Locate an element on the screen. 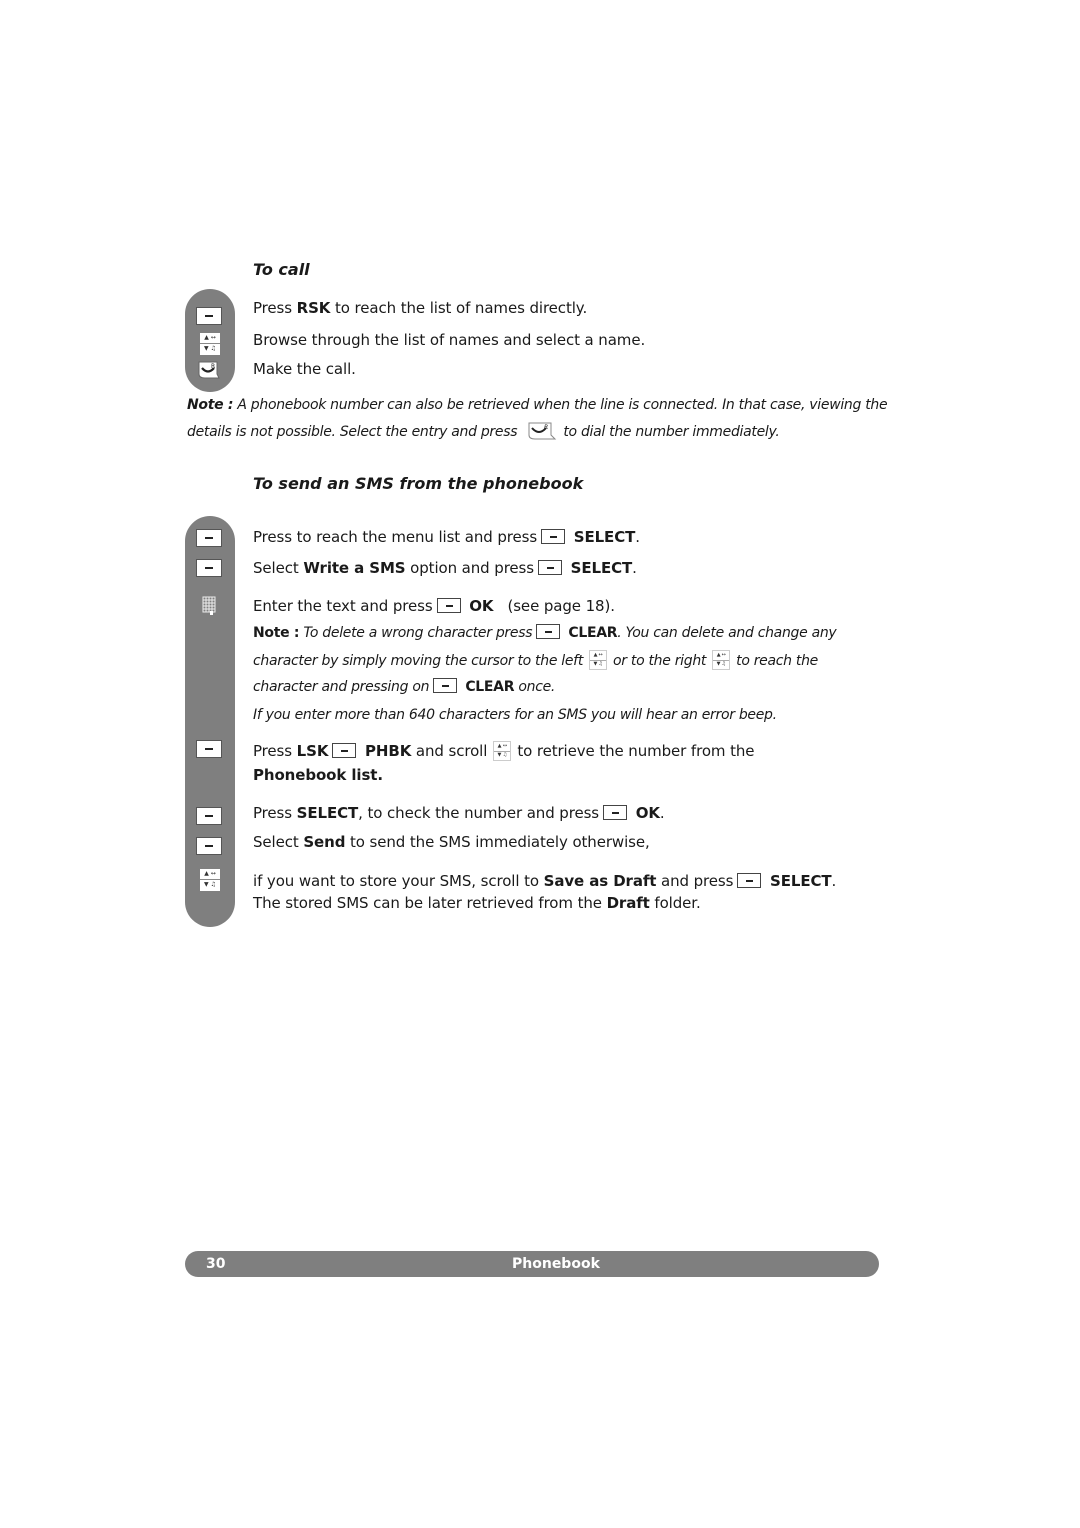  to-call-step-3: Make the call. is located at coordinates (304, 369).